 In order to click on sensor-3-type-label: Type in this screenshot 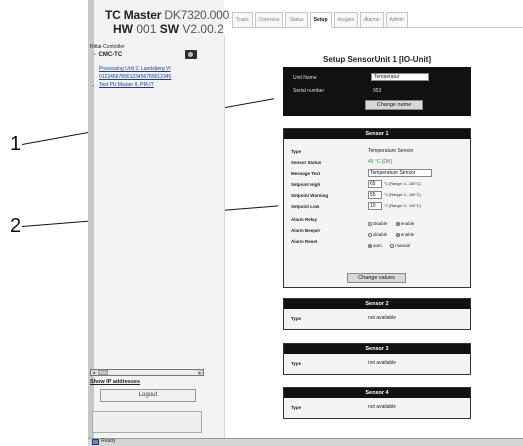, I will do `click(296, 363)`.